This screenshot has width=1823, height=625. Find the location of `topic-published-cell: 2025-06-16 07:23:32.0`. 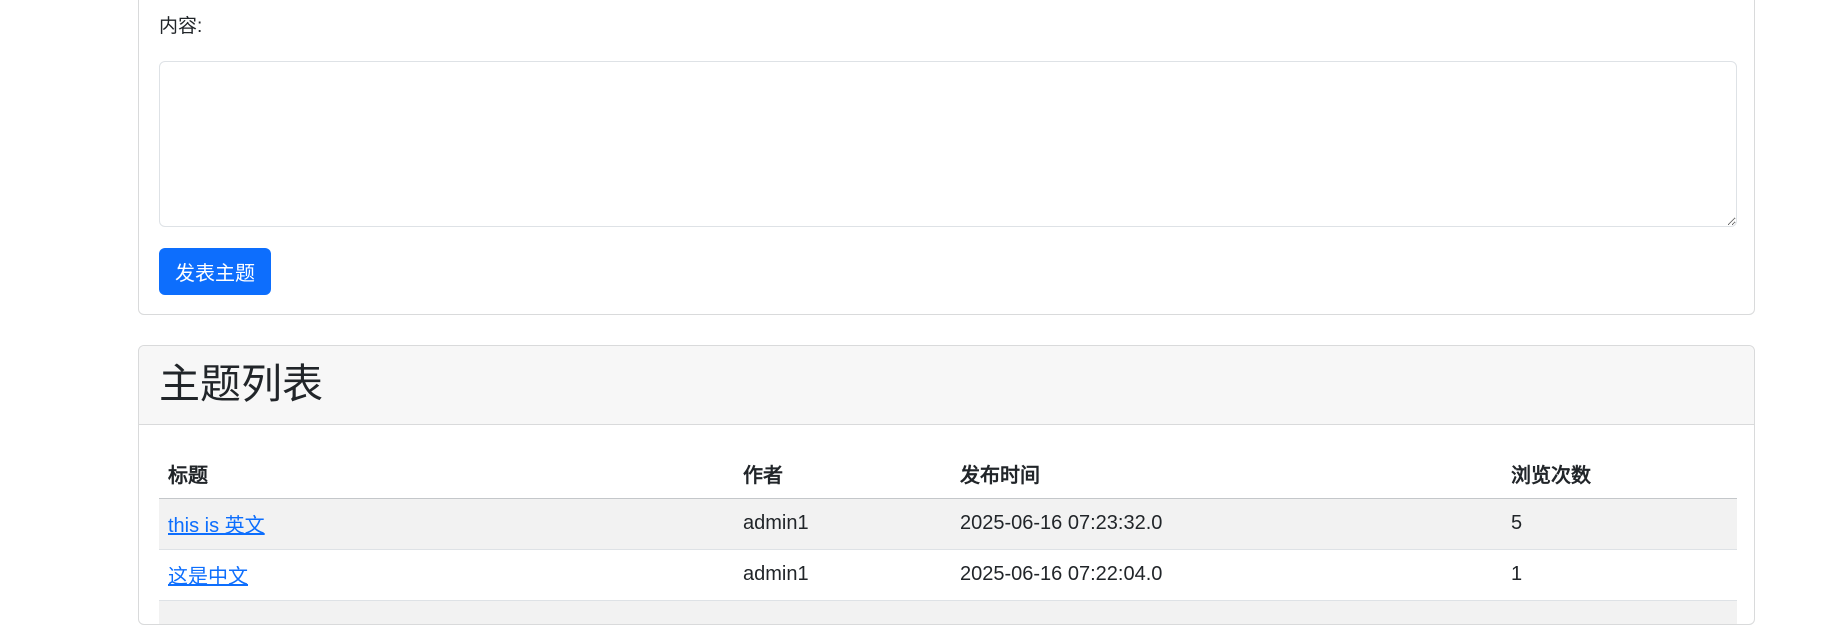

topic-published-cell: 2025-06-16 07:23:32.0 is located at coordinates (1226, 524).